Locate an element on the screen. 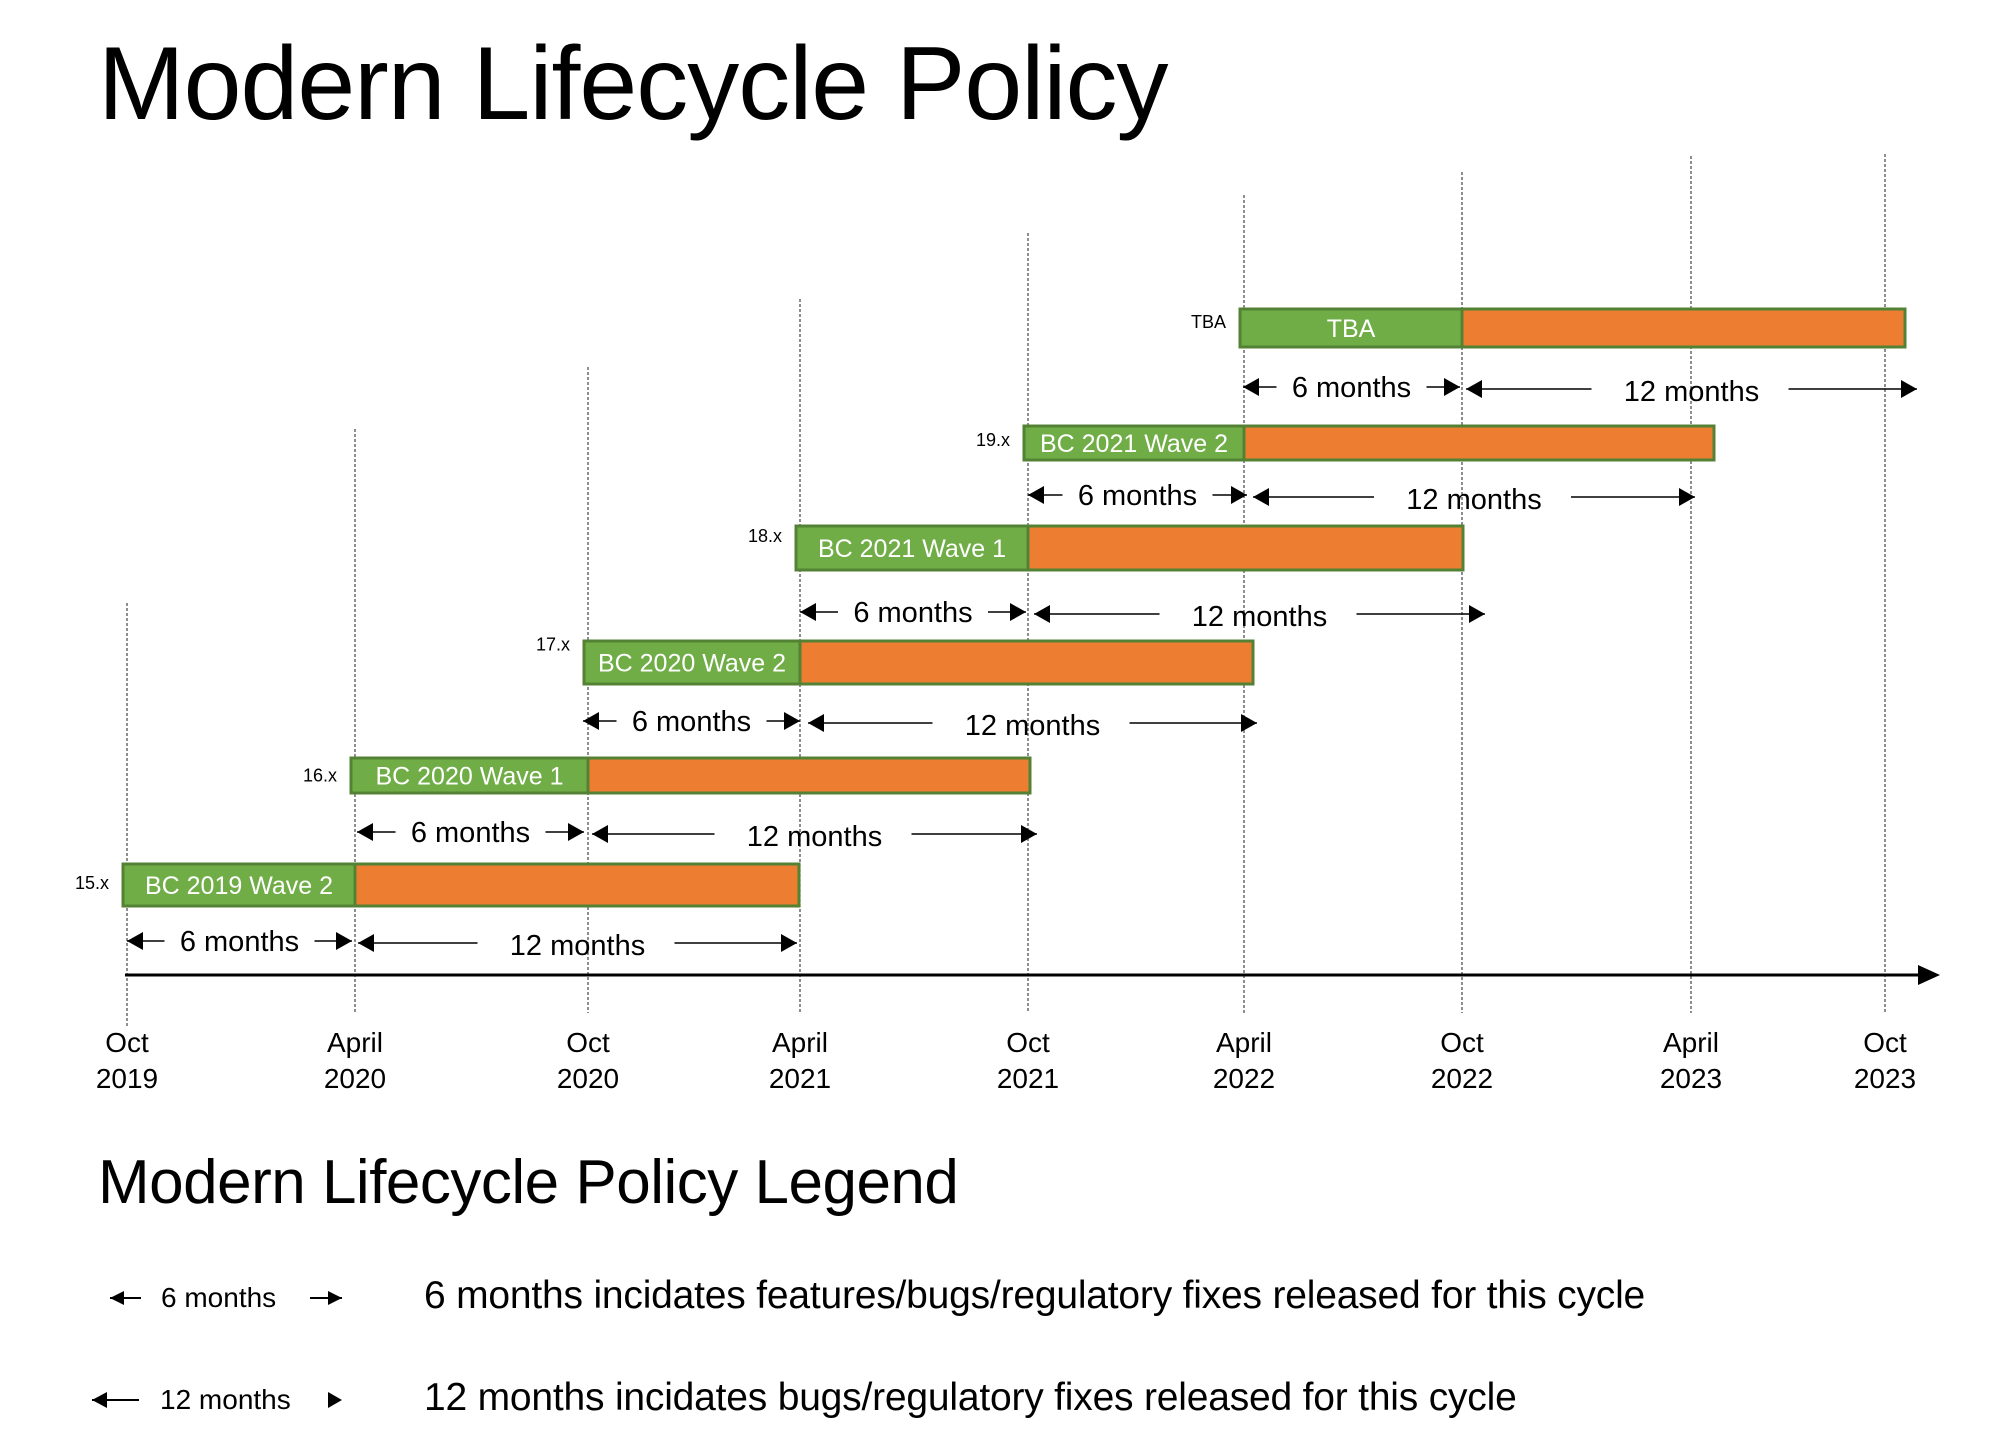  duration-row-15-x: 6 months 12 months is located at coordinates (462, 944).